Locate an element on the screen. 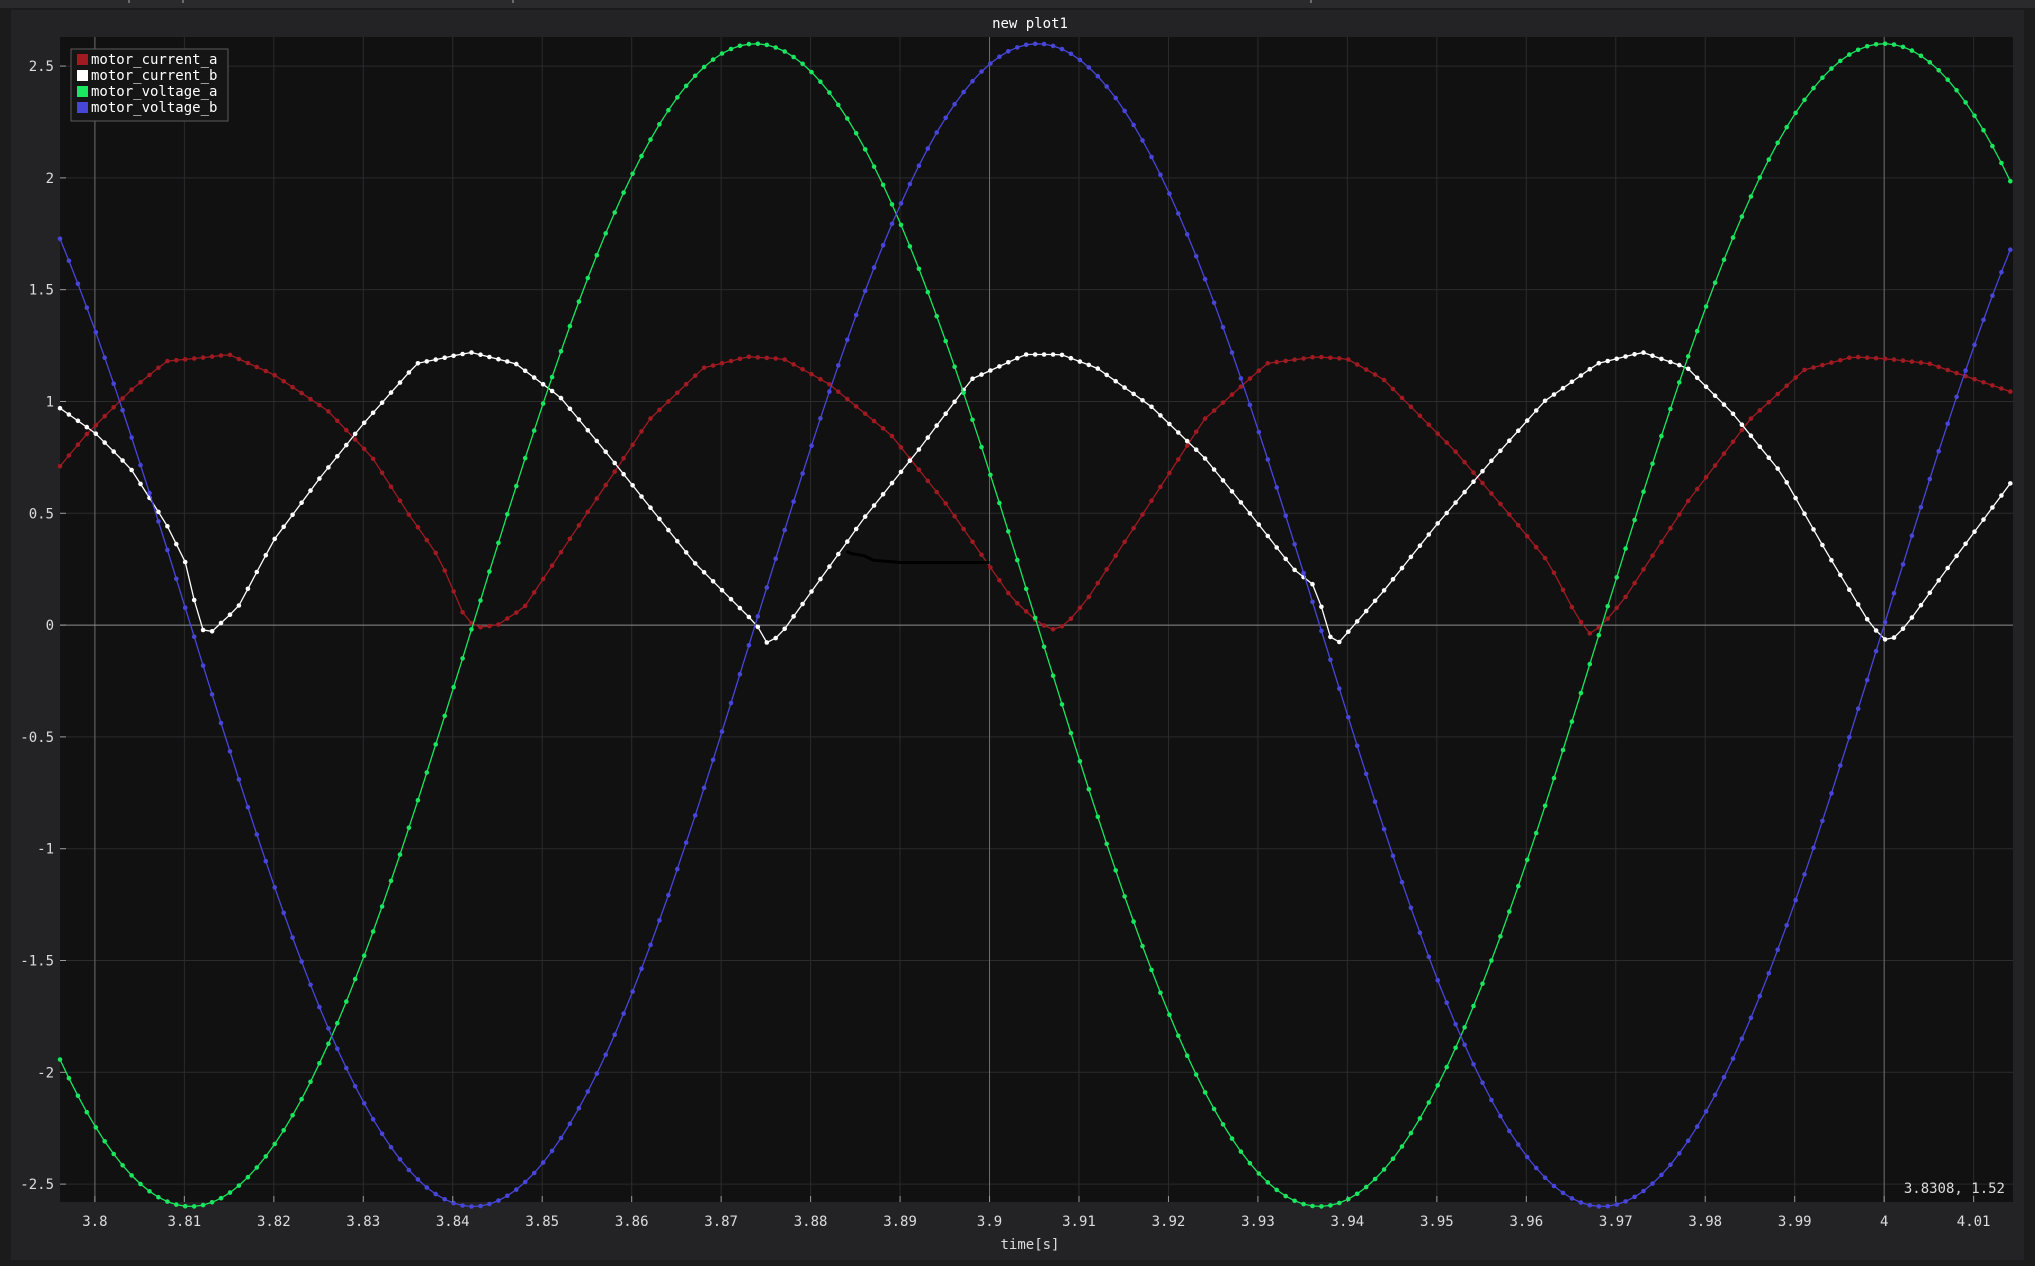 The image size is (2035, 1266). legend-item: motor_voltage_b is located at coordinates (147, 108).